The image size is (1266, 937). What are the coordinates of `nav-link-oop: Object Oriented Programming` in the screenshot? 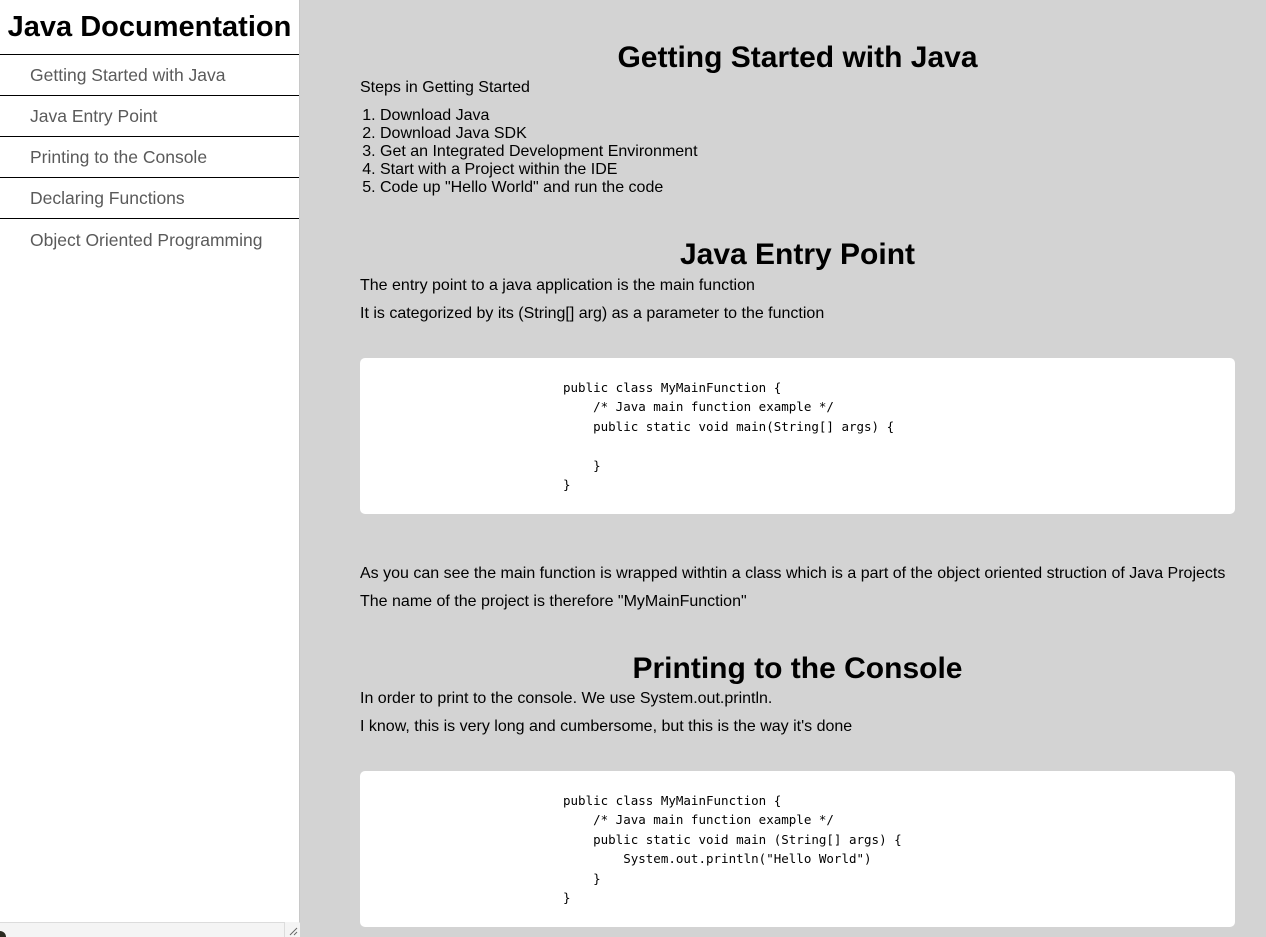 It's located at (149, 239).